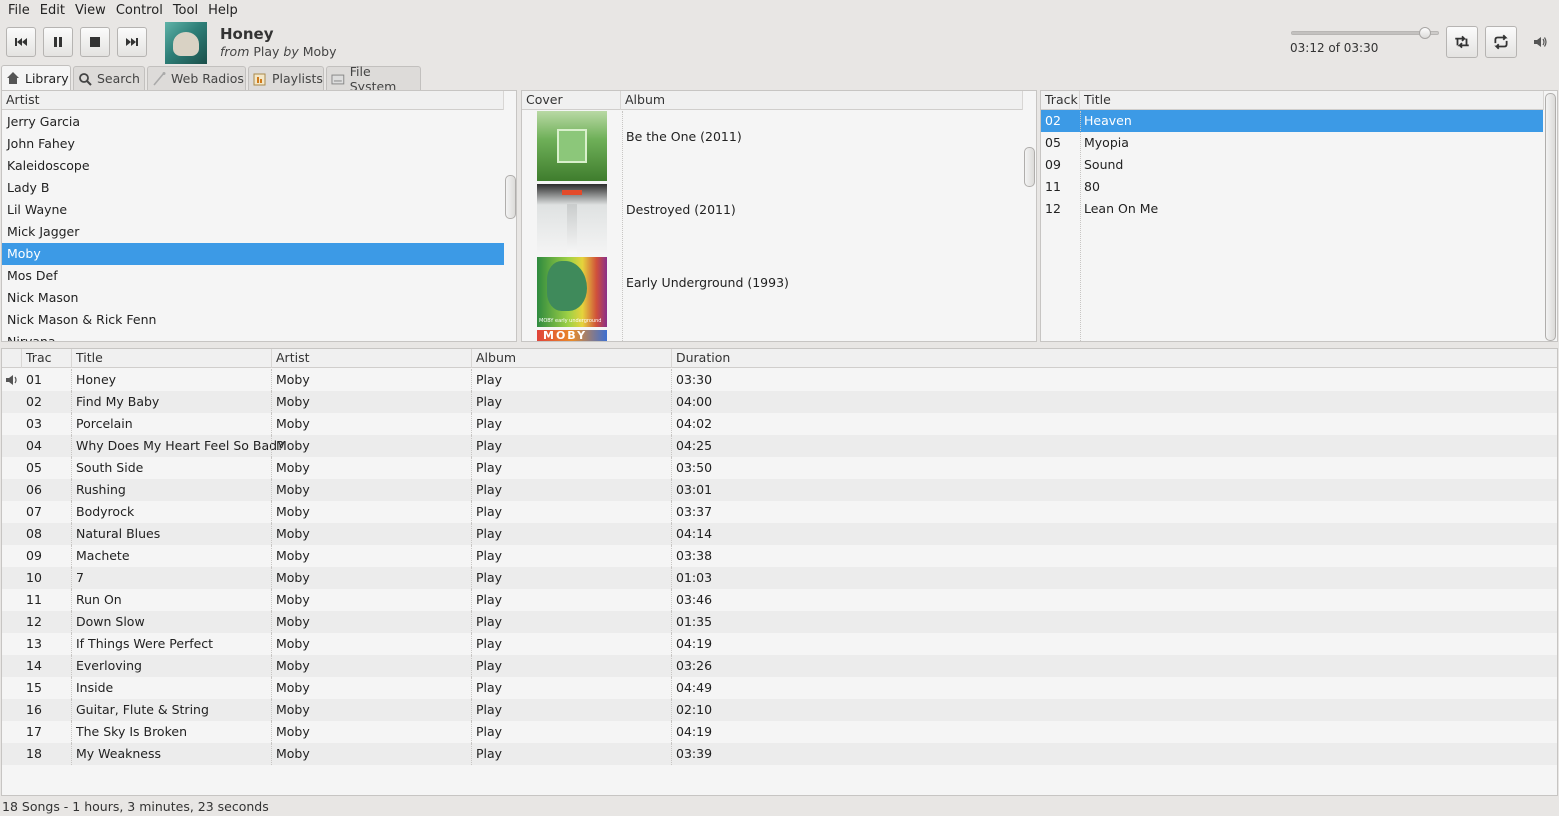 This screenshot has height=816, width=1559. Describe the element at coordinates (571, 100) in the screenshot. I see `cover-column-header: Cover` at that location.